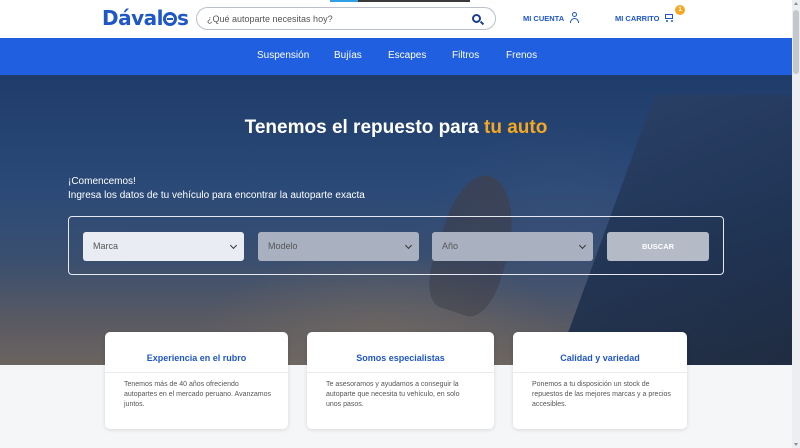 This screenshot has width=800, height=448. I want to click on cart-link: MI CARRITO, so click(637, 18).